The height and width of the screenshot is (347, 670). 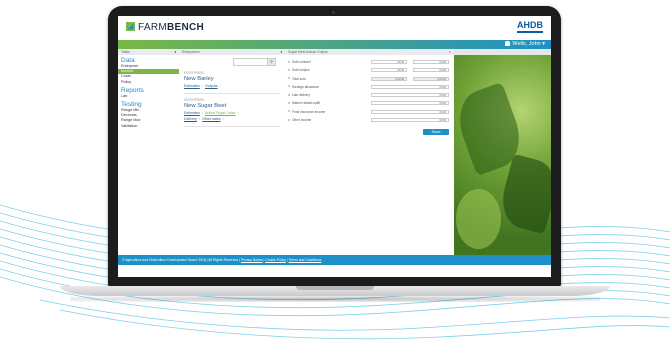 I want to click on nav-section-testing: Testing, so click(x=150, y=104).